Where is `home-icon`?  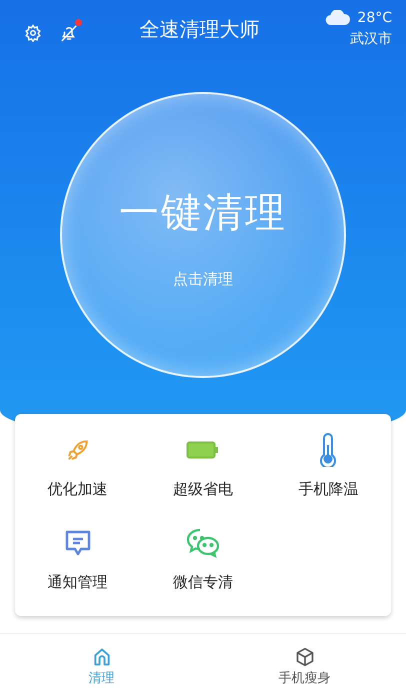 home-icon is located at coordinates (102, 657).